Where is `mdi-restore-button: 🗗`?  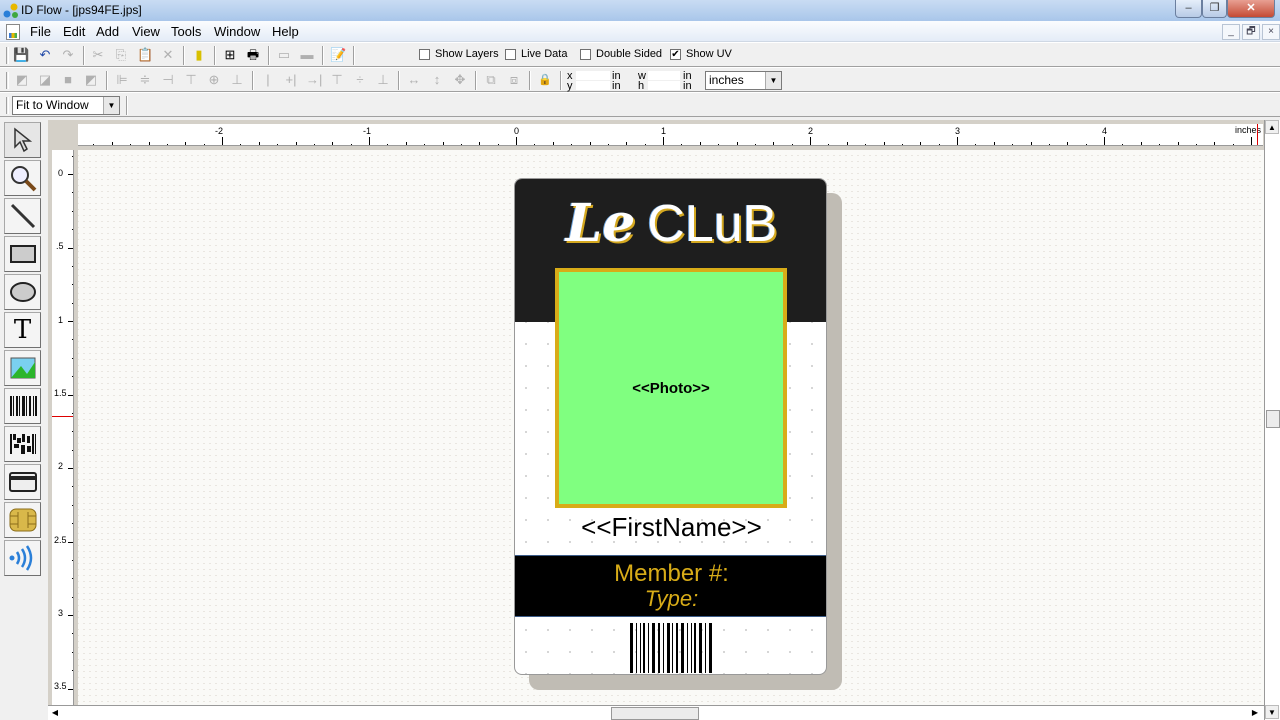
mdi-restore-button: 🗗 is located at coordinates (1251, 32).